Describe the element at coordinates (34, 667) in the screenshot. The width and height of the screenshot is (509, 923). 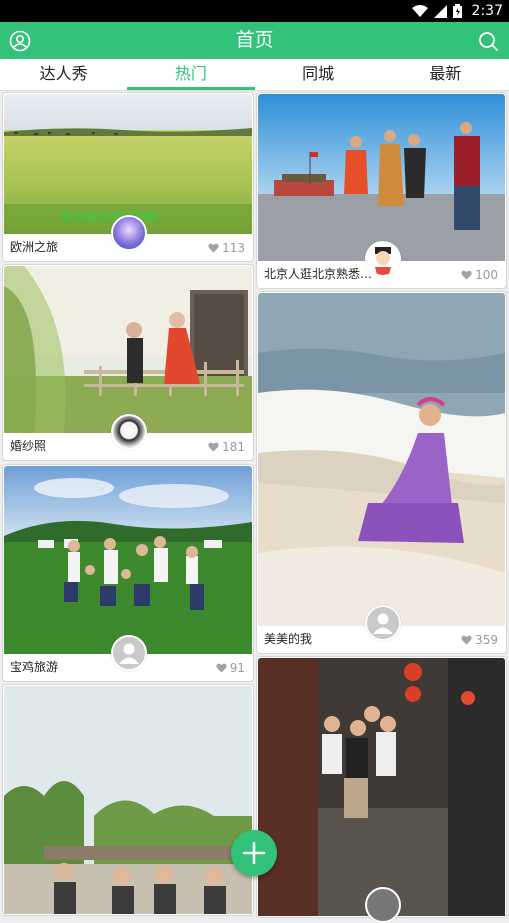
I see `card-title: 宝鸡旅游` at that location.